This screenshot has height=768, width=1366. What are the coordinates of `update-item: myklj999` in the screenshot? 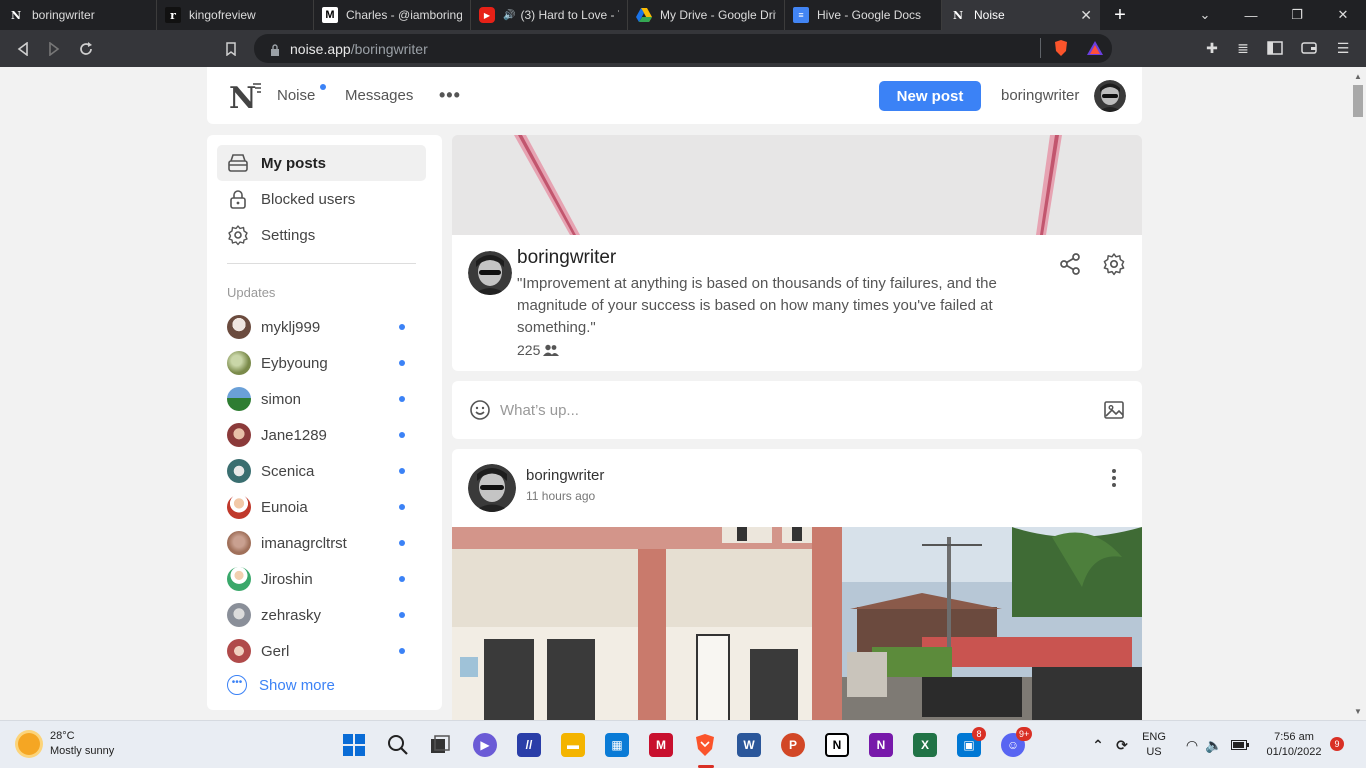 It's located at (322, 327).